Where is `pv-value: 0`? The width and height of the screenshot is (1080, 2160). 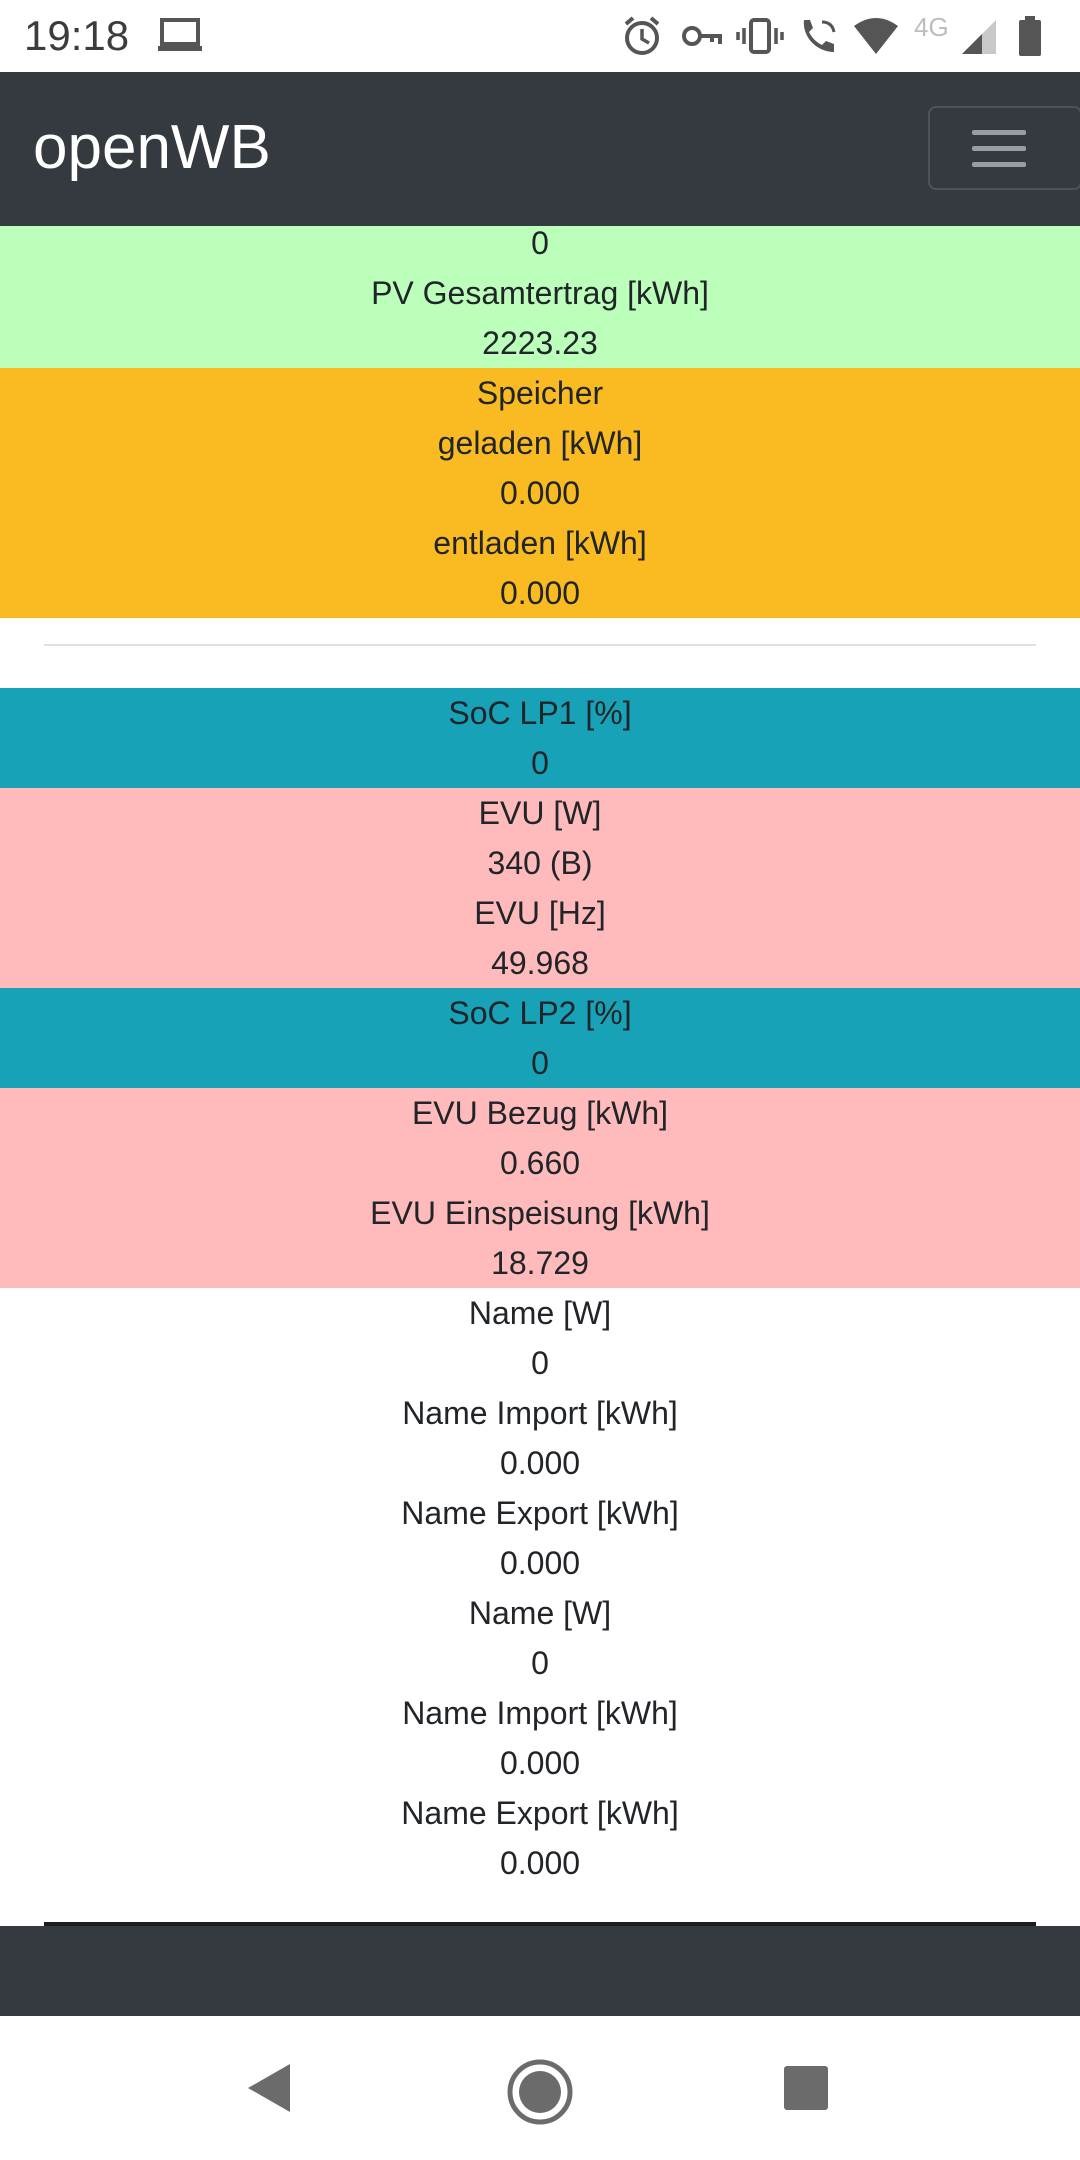 pv-value: 0 is located at coordinates (540, 243).